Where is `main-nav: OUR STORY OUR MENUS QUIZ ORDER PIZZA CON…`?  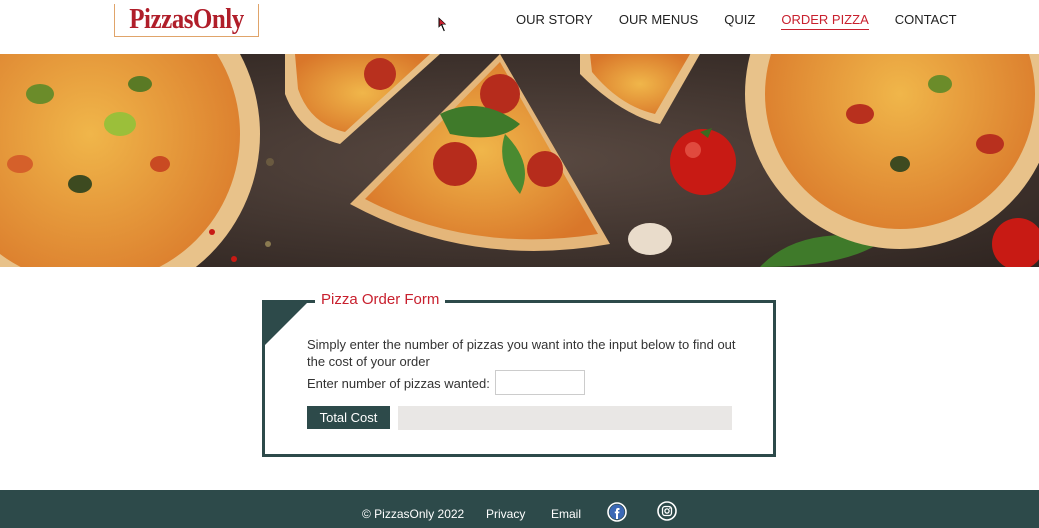 main-nav: OUR STORY OUR MENUS QUIZ ORDER PIZZA CON… is located at coordinates (749, 21).